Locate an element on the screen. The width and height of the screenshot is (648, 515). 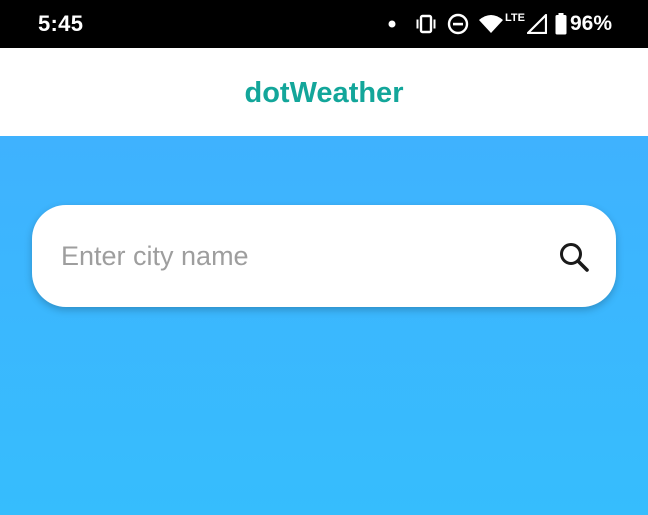
cellular-signal-icon is located at coordinates (536, 24).